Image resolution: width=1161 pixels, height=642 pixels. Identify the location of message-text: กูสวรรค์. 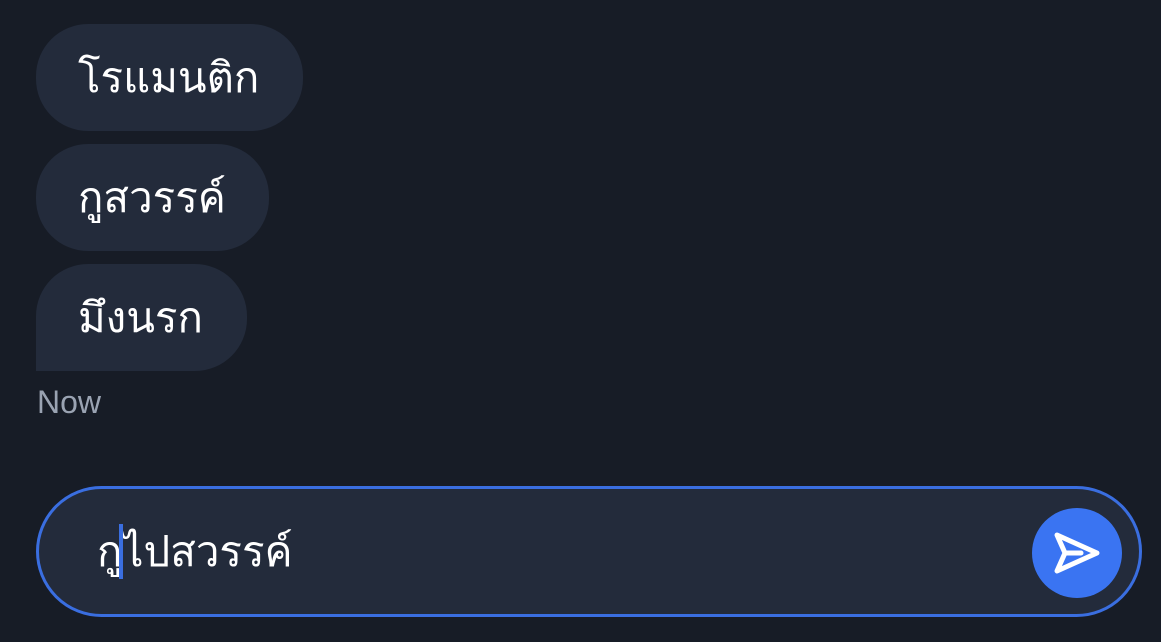
(152, 197).